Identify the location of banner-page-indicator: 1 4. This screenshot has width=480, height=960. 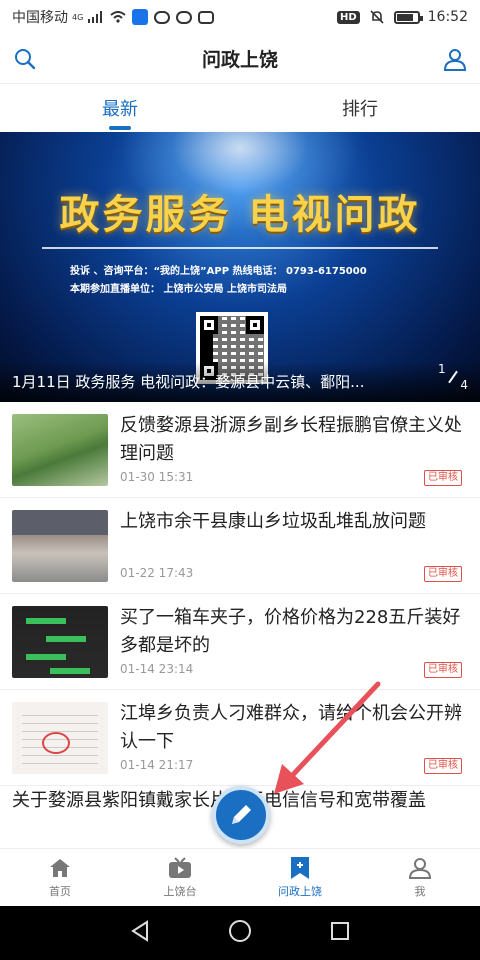
(453, 377).